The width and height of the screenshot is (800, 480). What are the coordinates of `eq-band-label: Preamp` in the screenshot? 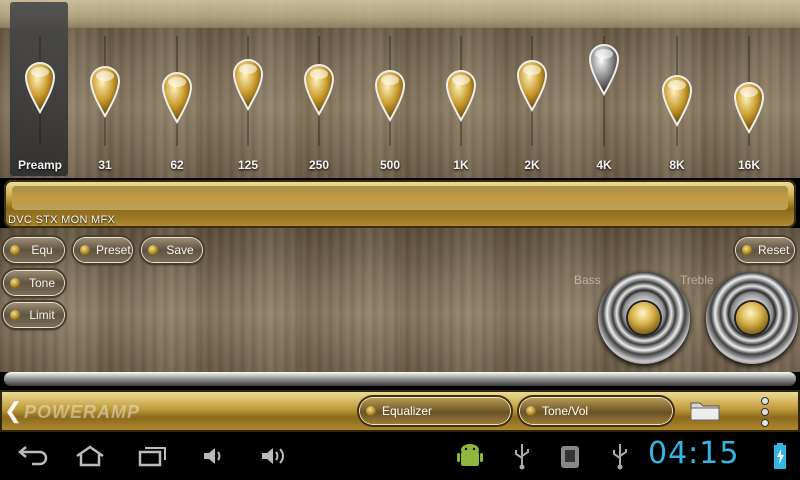 It's located at (40, 165).